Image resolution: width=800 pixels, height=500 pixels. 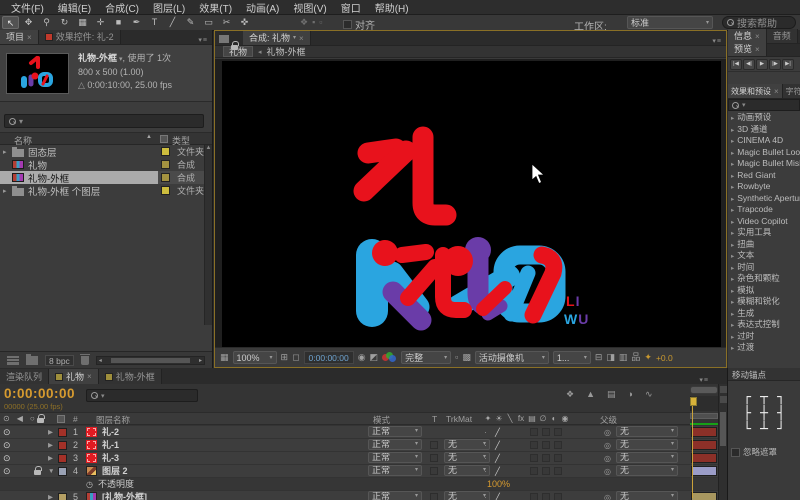 What do you see at coordinates (623, 357) in the screenshot?
I see `timeline-button: ▥` at bounding box center [623, 357].